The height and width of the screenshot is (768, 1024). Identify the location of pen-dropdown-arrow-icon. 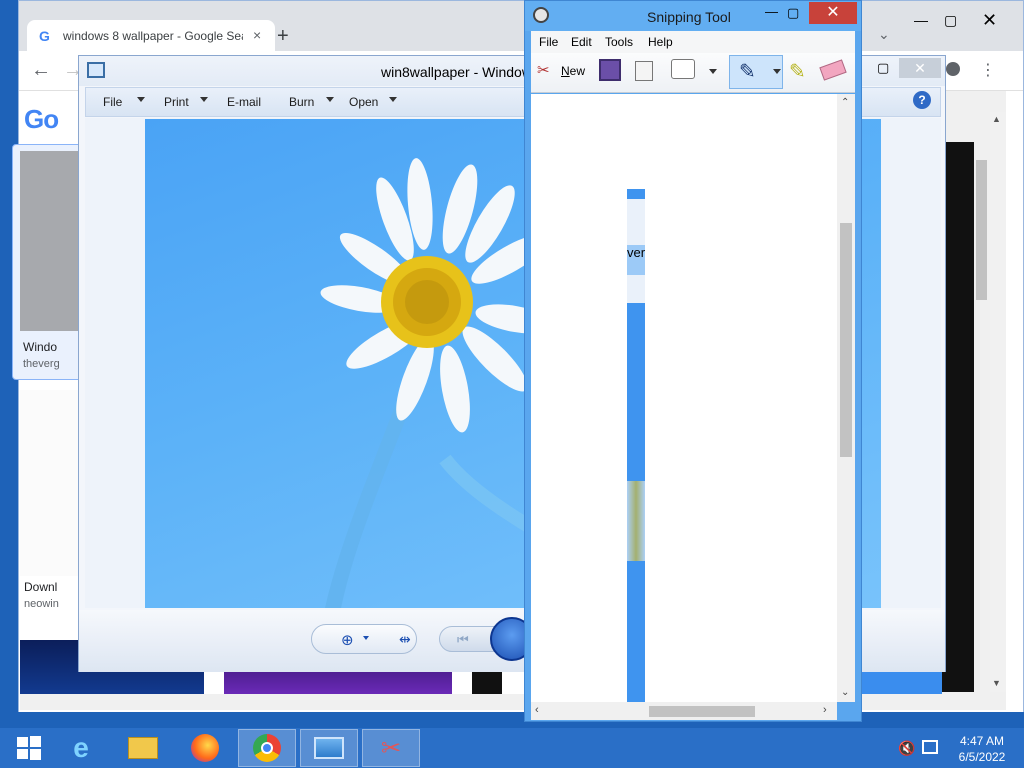
(777, 71).